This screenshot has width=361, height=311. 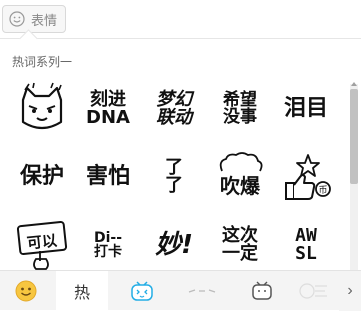 I want to click on cat-face-icon, so click(x=42, y=106).